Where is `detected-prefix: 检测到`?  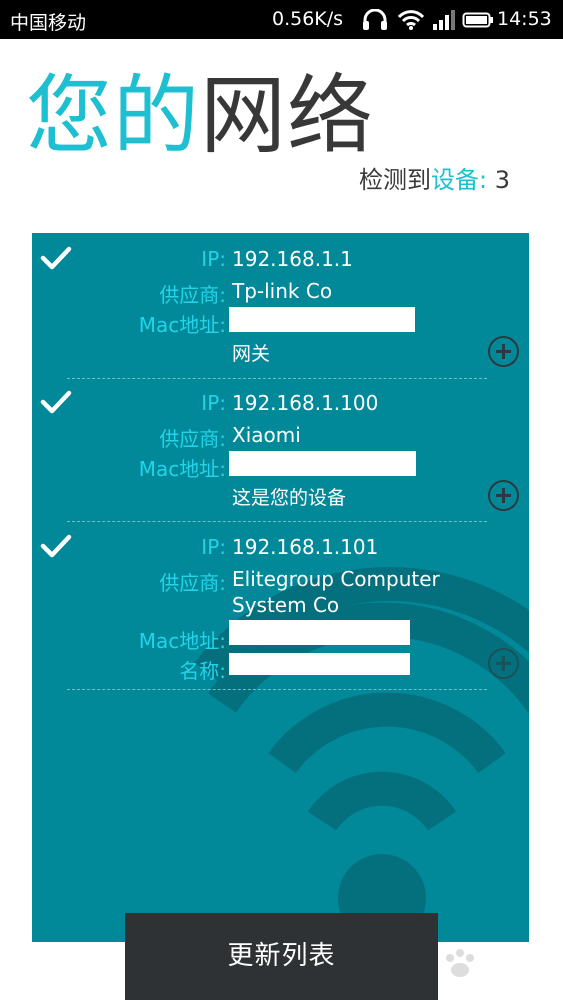 detected-prefix: 检测到 is located at coordinates (394, 180).